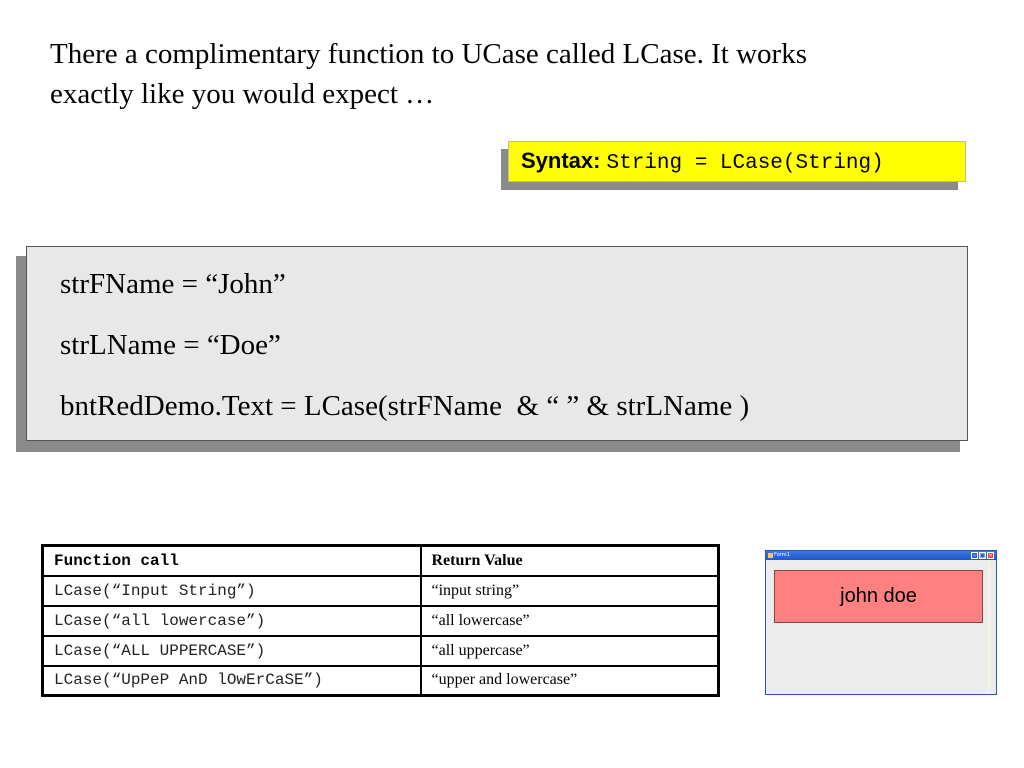 Image resolution: width=1024 pixels, height=768 pixels. I want to click on function-call-cell: LCase(“UpPeP AnD lOwErCaSE”), so click(231, 680).